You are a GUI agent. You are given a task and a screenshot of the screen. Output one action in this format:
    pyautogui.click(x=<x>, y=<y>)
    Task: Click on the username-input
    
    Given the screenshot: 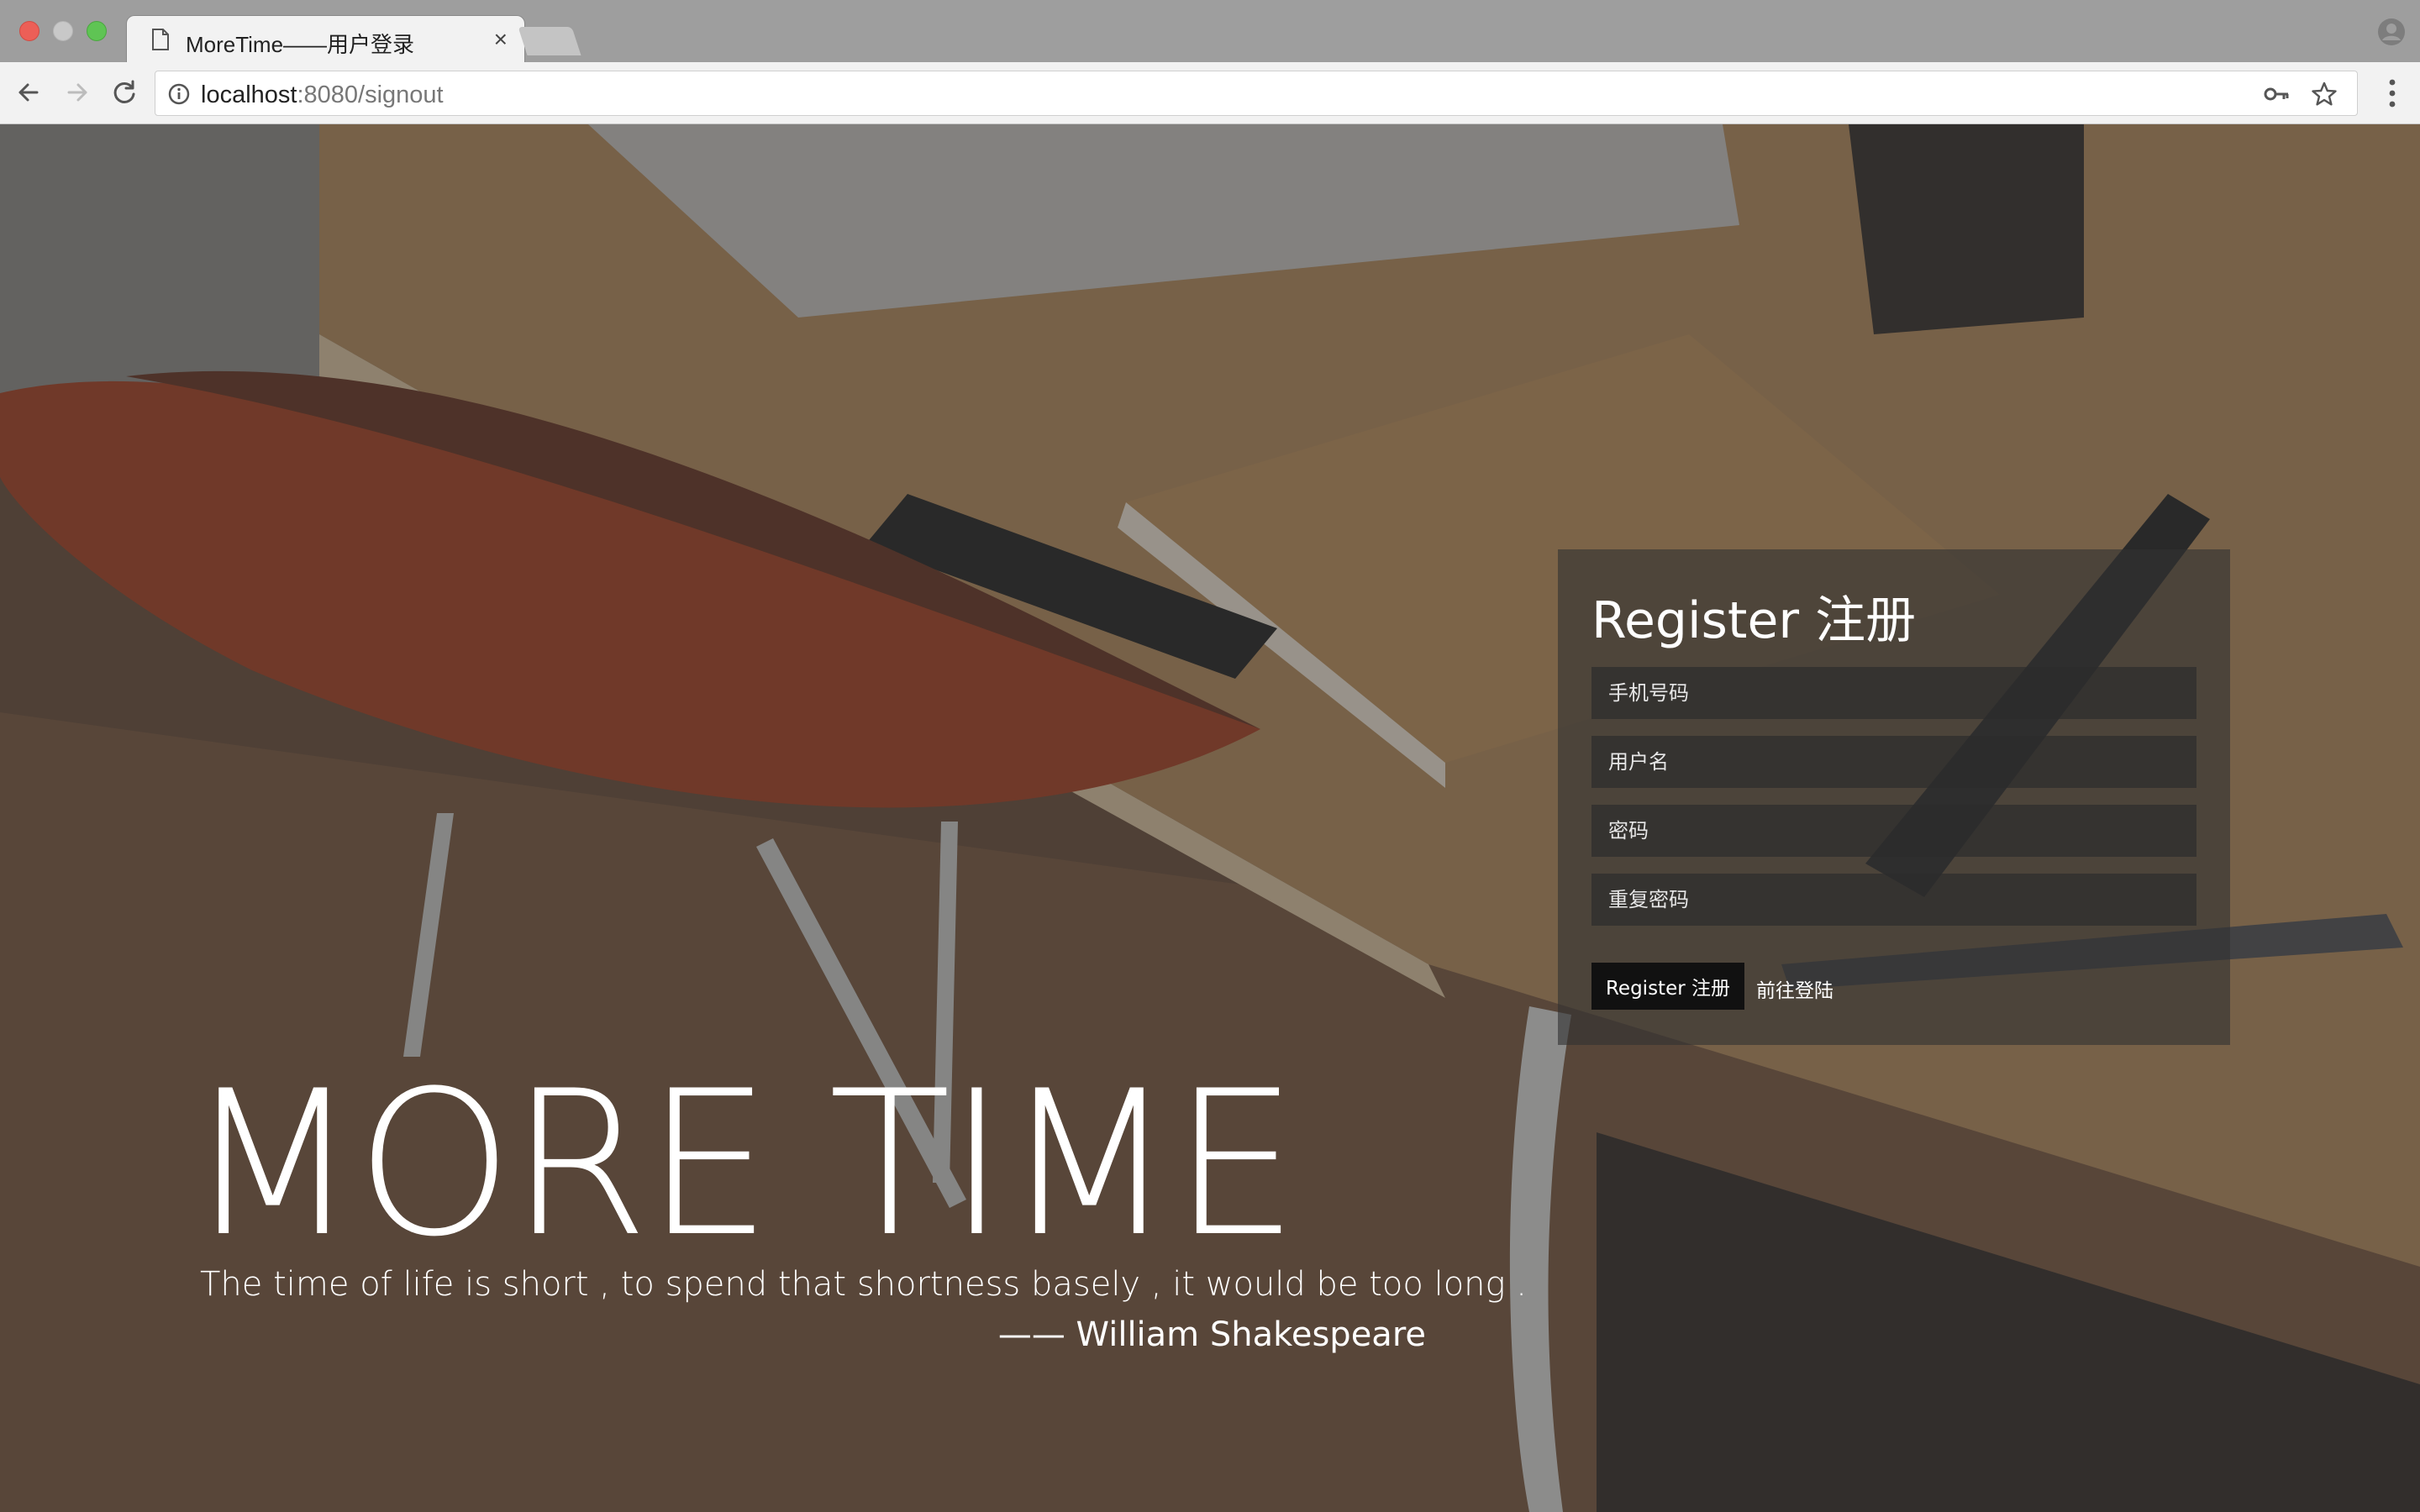 What is the action you would take?
    pyautogui.click(x=1893, y=762)
    